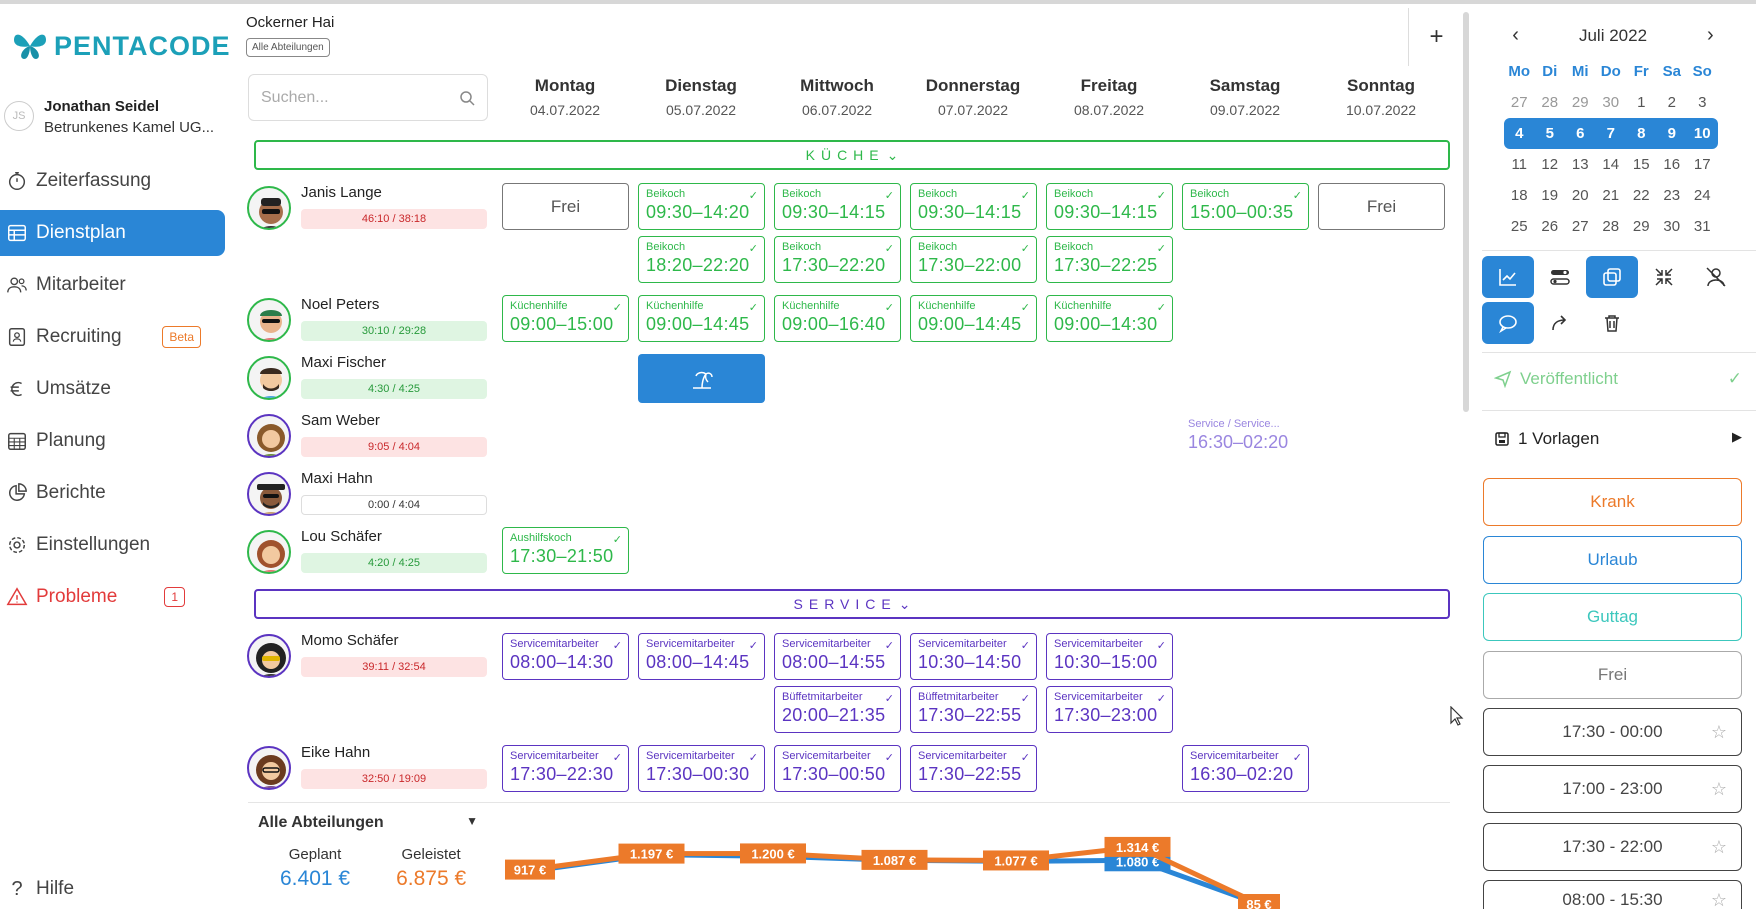  What do you see at coordinates (973, 259) in the screenshot?
I see `shift-card: Beikoch 17:30–22:00 ✓` at bounding box center [973, 259].